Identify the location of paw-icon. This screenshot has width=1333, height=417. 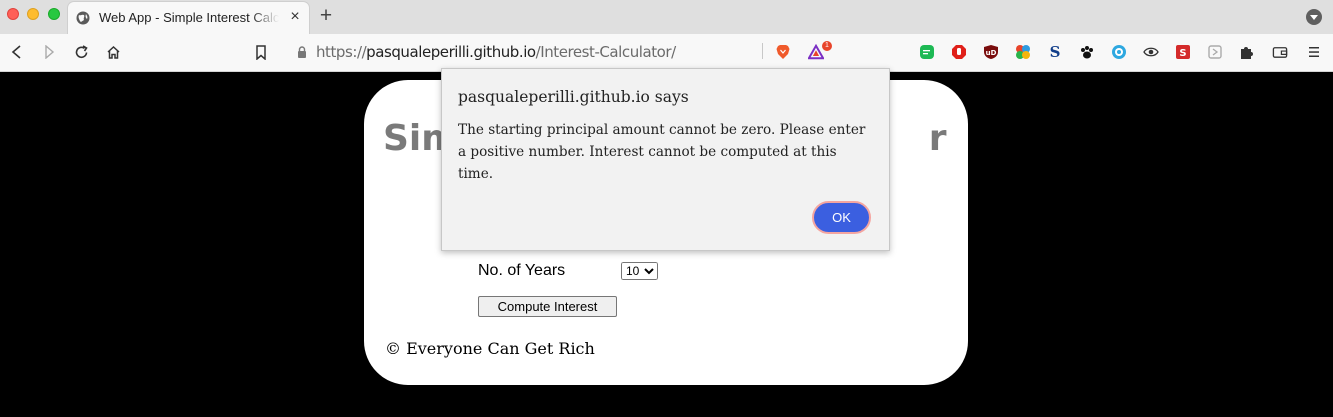
(1087, 52).